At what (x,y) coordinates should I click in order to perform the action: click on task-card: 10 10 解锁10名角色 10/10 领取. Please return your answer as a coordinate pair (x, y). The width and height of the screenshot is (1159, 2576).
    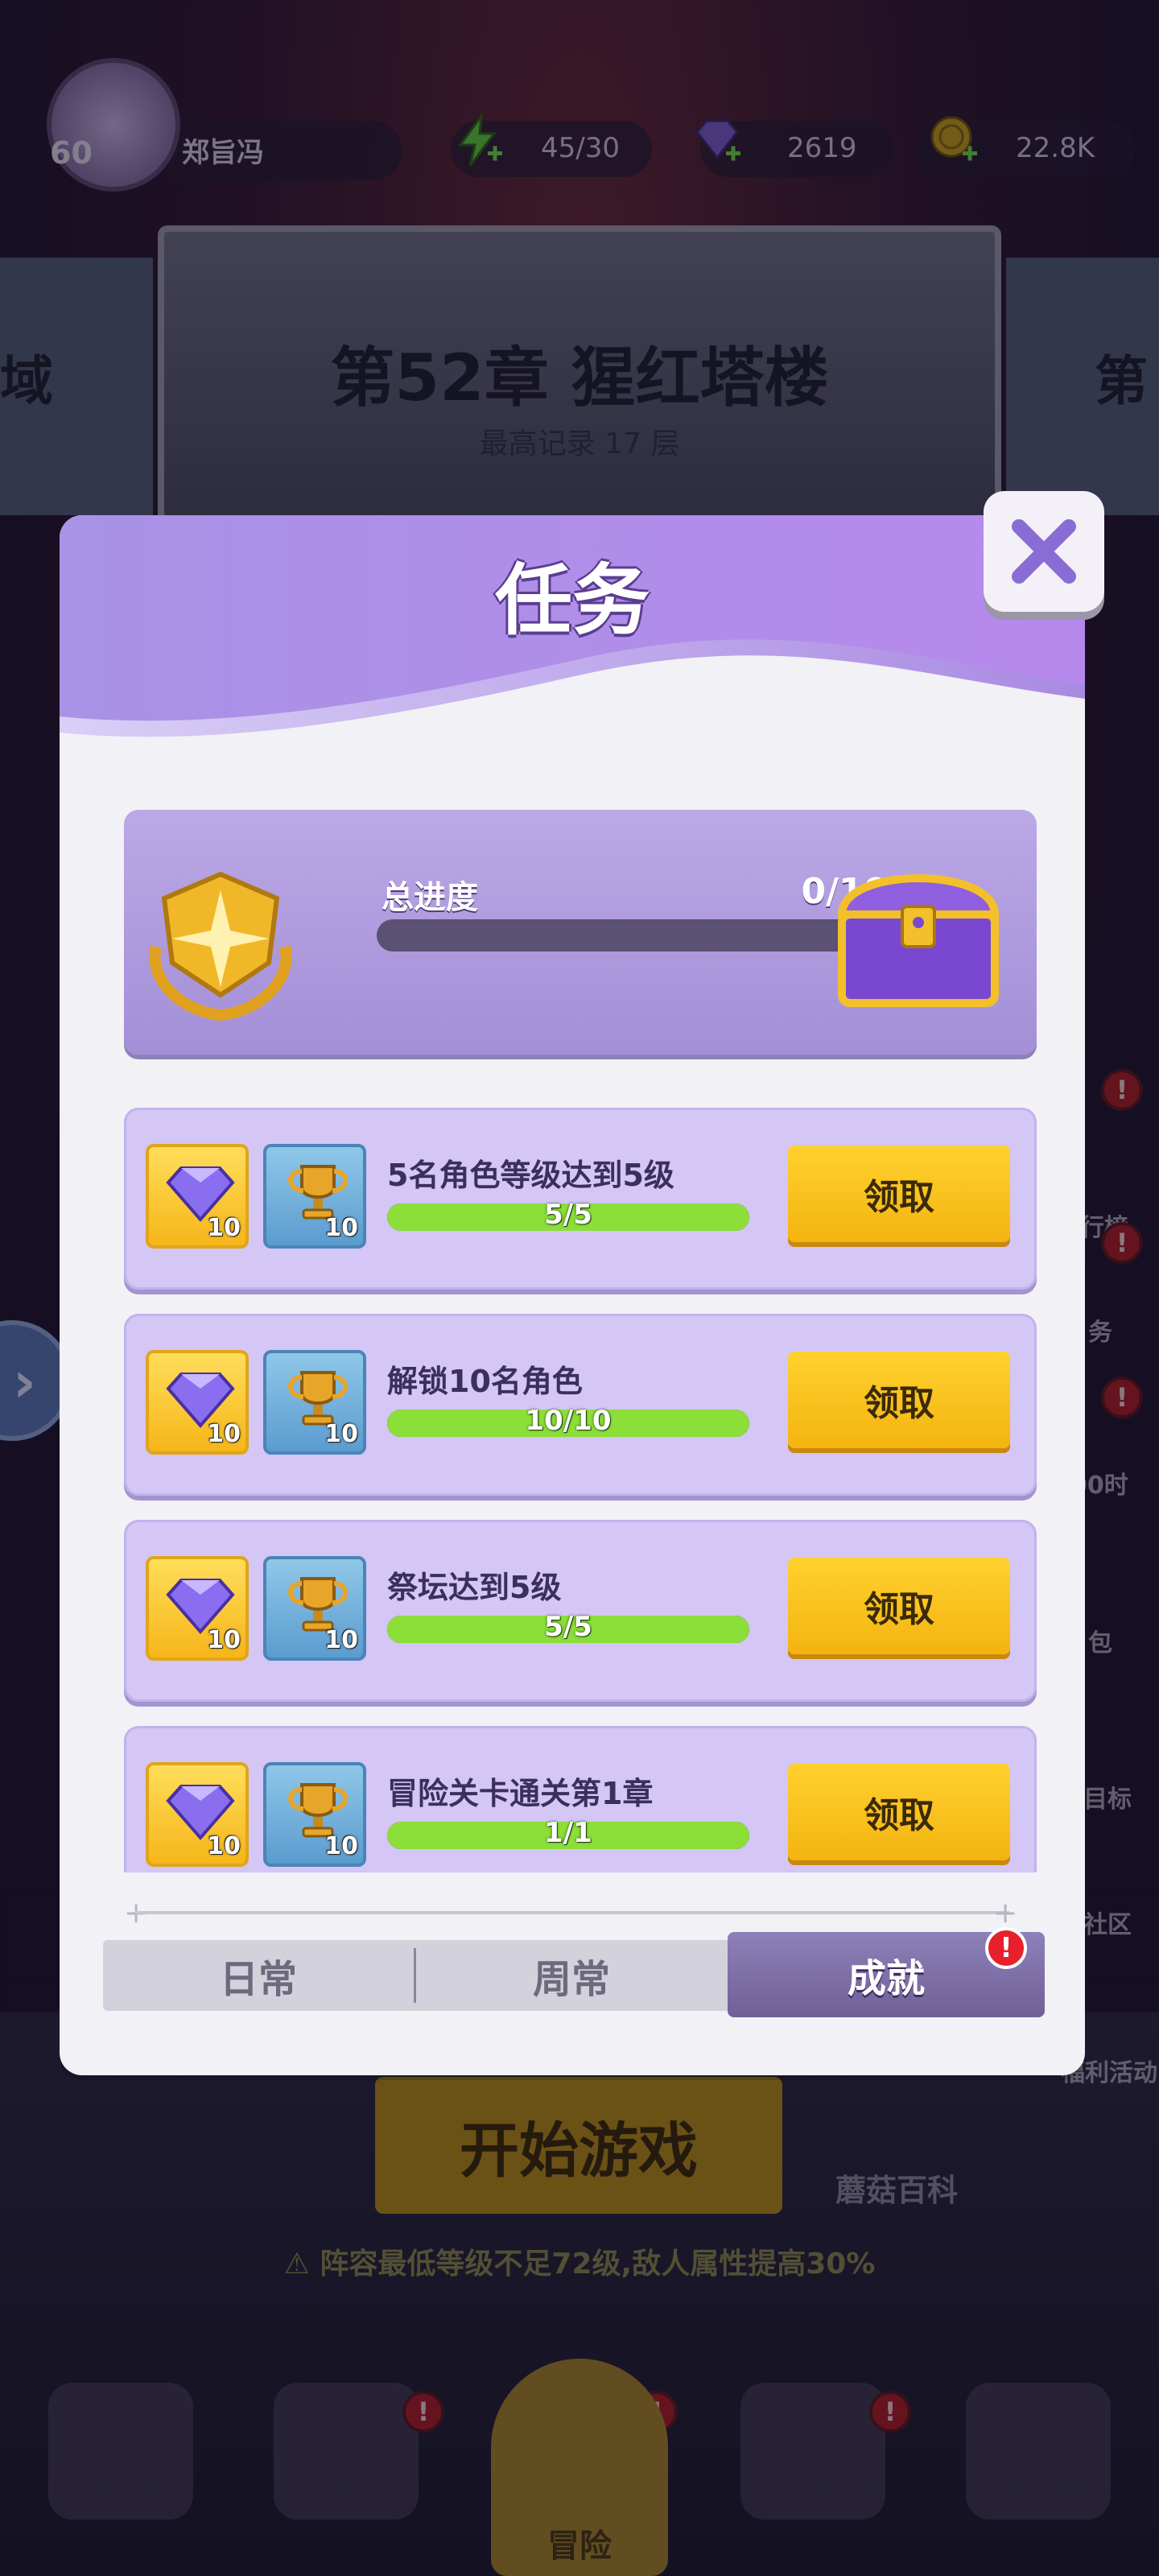
    Looking at the image, I should click on (580, 1405).